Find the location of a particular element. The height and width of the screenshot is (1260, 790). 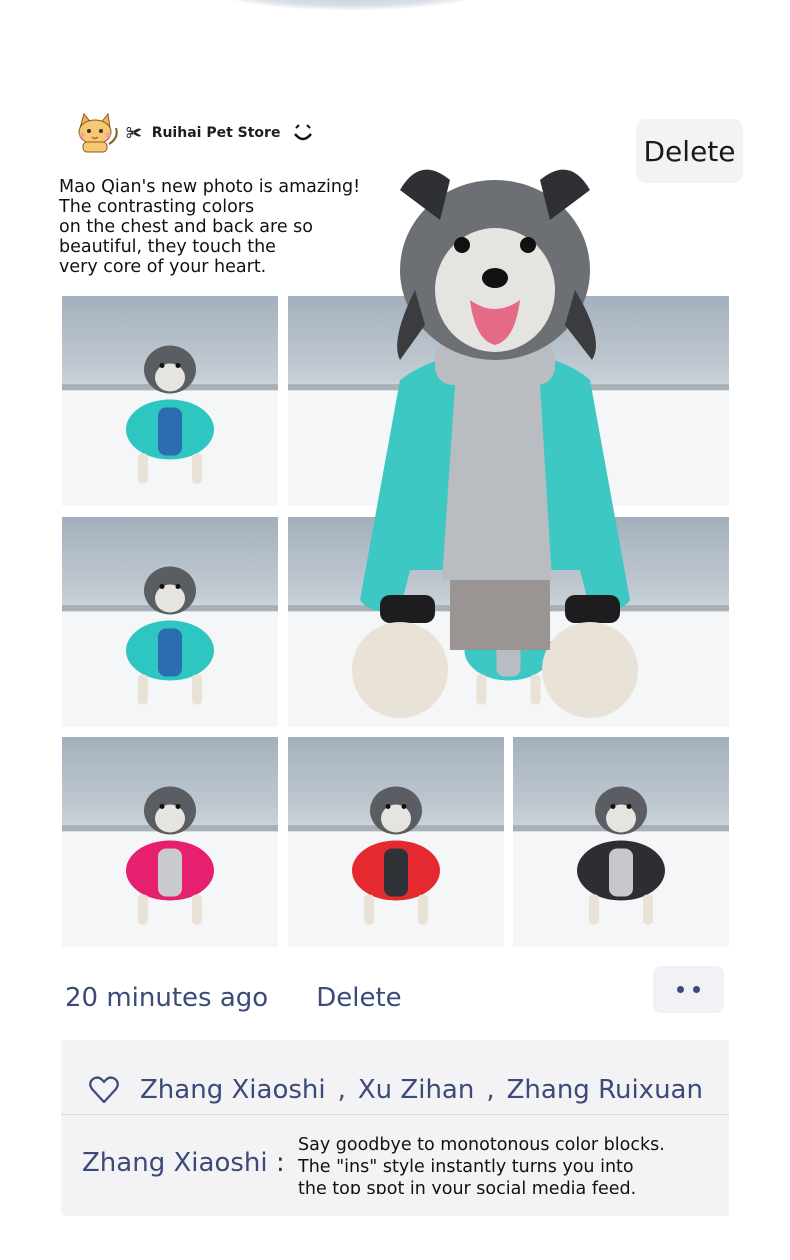

liker-name: Xu Zihan is located at coordinates (416, 1090).